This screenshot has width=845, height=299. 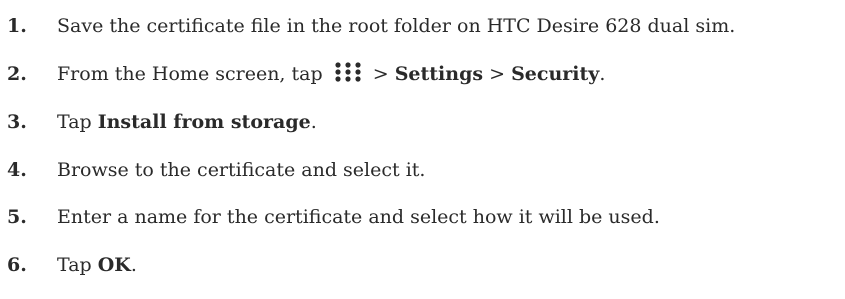 I want to click on step-number: 4., so click(x=17, y=170).